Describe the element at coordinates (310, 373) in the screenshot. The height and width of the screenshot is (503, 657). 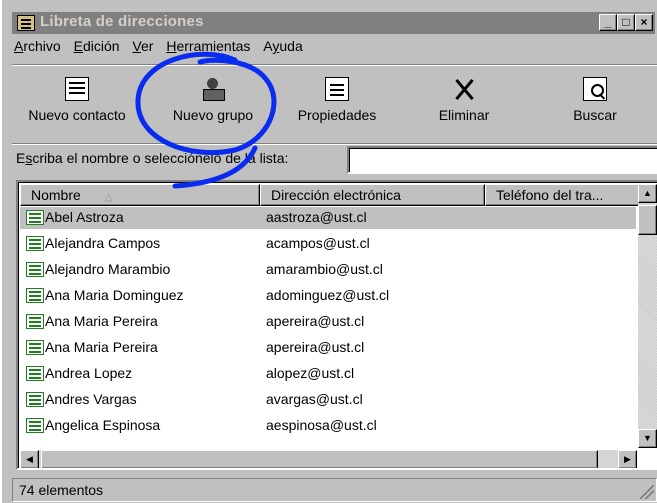
I see `contact-email: alopez@ust.cl` at that location.